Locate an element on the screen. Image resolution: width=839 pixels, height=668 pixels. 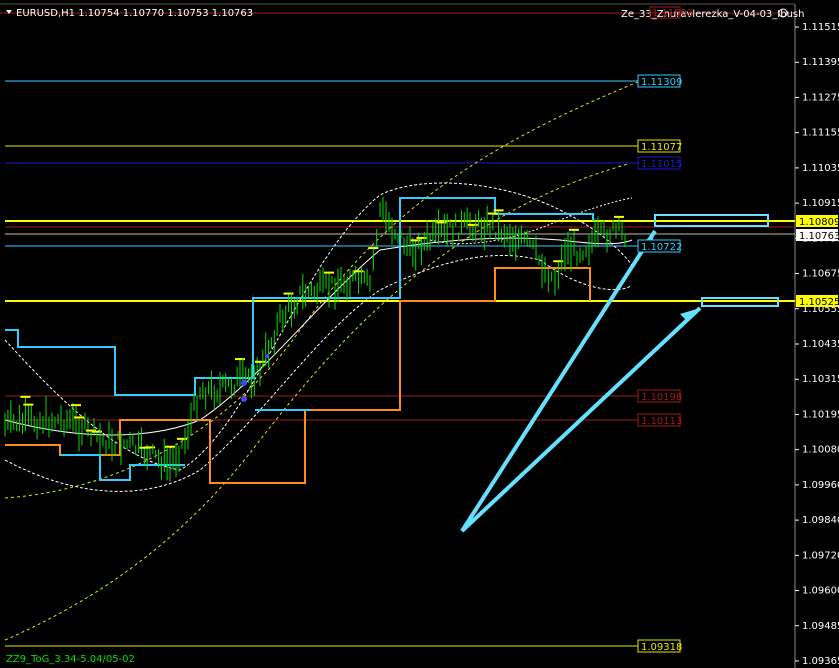
axis-tag-text: 1.10763 is located at coordinates (819, 236).